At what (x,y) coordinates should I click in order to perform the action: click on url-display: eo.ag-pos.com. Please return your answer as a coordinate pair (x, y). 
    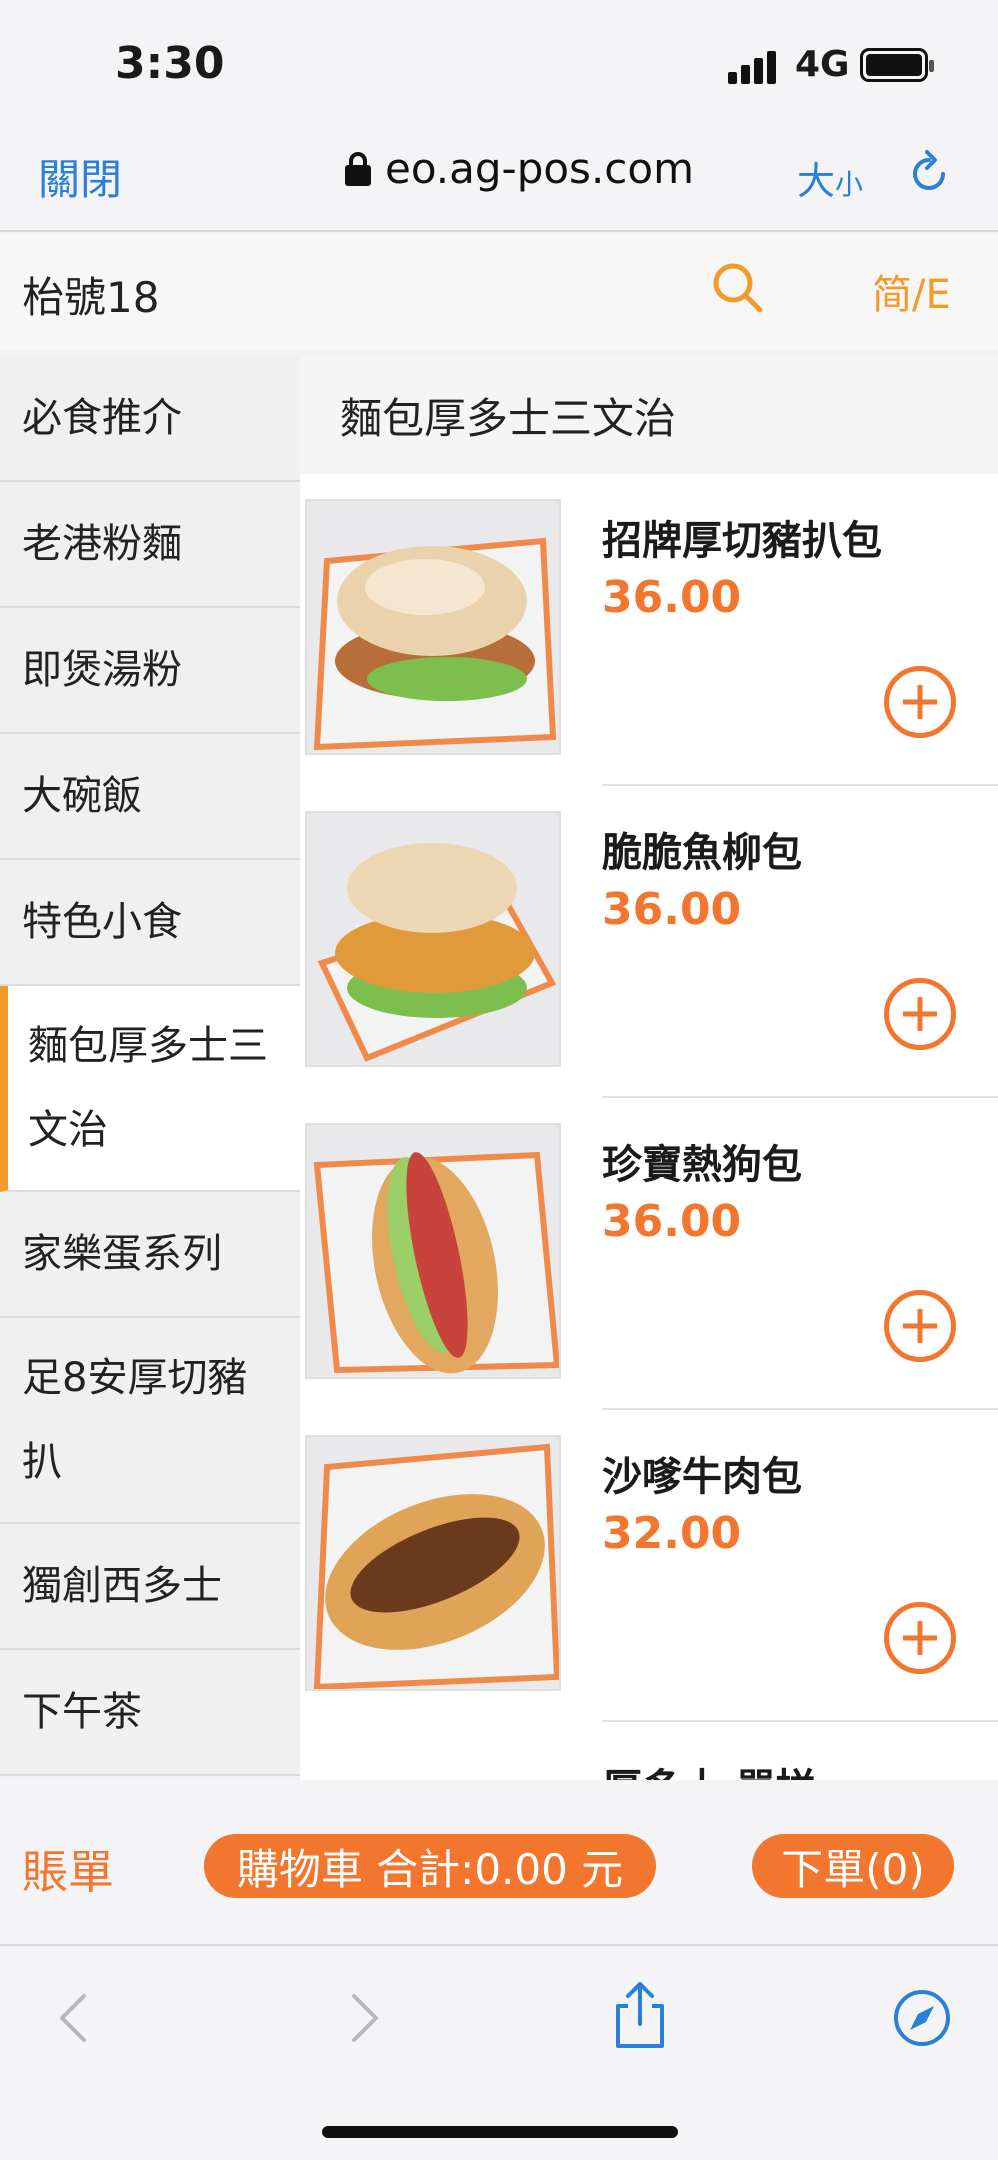
    Looking at the image, I should click on (519, 168).